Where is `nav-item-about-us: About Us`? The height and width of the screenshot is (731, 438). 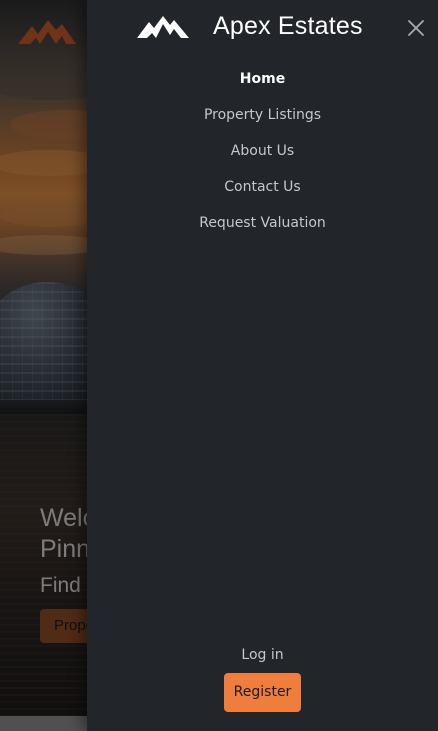
nav-item-about-us: About Us is located at coordinates (262, 150).